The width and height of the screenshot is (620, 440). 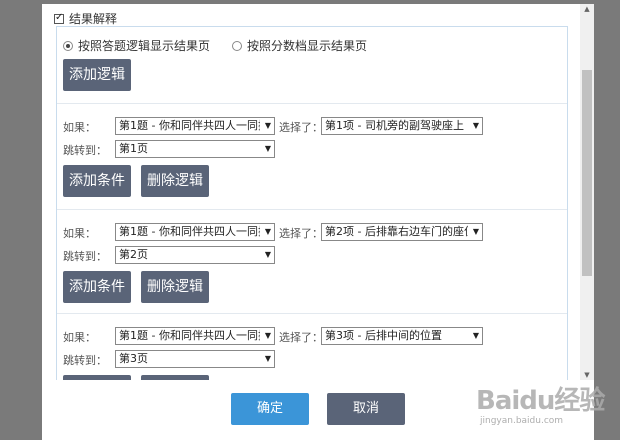 I want to click on watermark-brand: Baidu经验, so click(x=540, y=401).